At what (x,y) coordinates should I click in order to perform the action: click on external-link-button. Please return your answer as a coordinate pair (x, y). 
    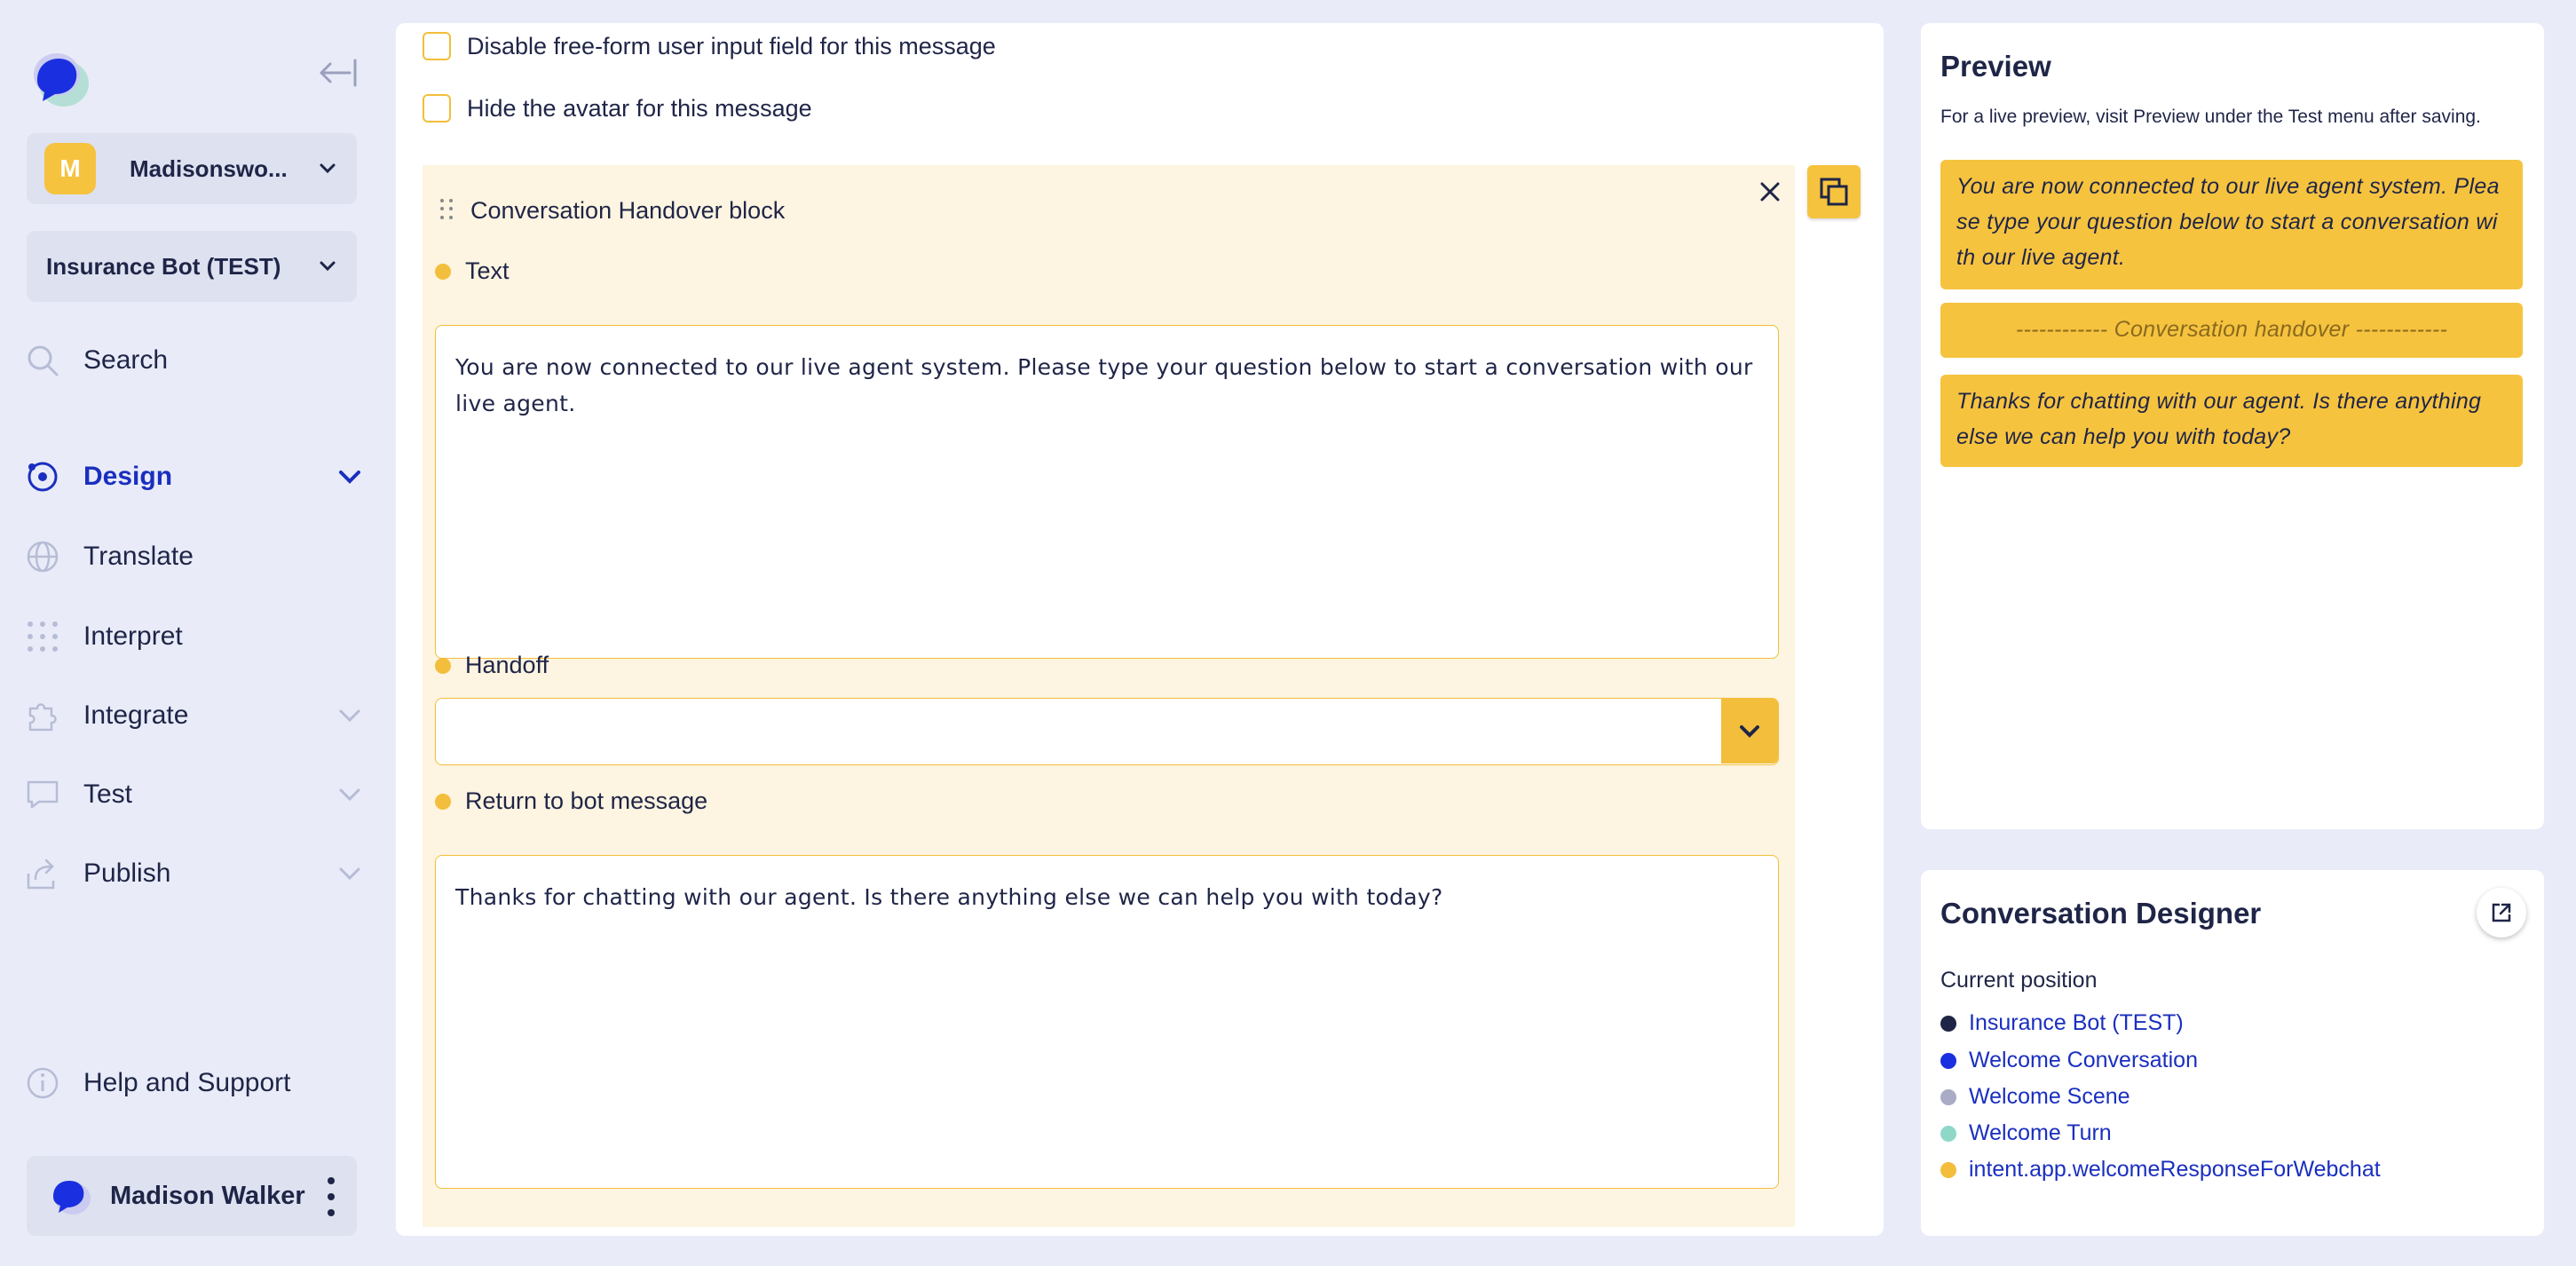
    Looking at the image, I should click on (2501, 913).